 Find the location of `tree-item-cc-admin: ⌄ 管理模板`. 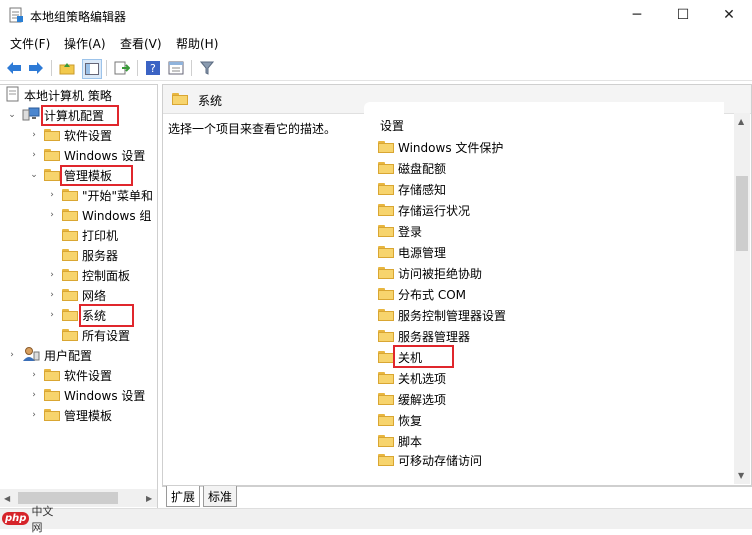

tree-item-cc-admin: ⌄ 管理模板 is located at coordinates (70, 175).